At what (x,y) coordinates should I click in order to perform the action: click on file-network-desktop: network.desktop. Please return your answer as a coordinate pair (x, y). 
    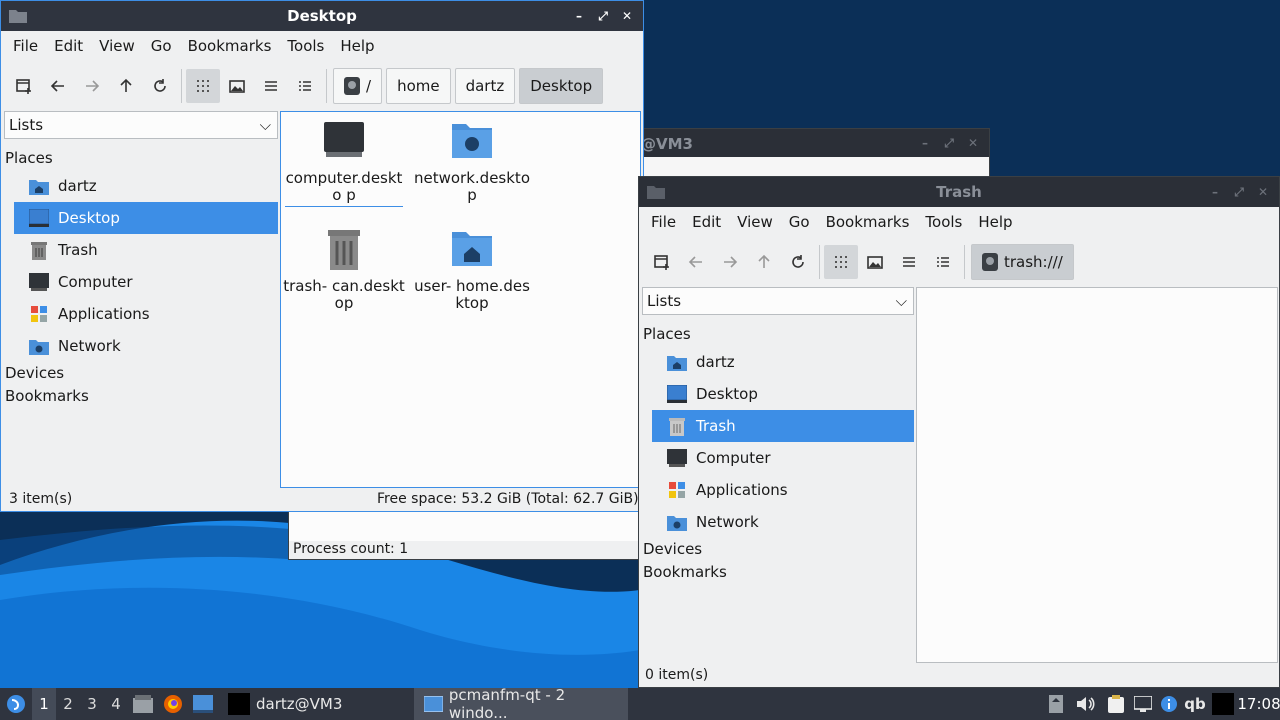
    Looking at the image, I should click on (472, 162).